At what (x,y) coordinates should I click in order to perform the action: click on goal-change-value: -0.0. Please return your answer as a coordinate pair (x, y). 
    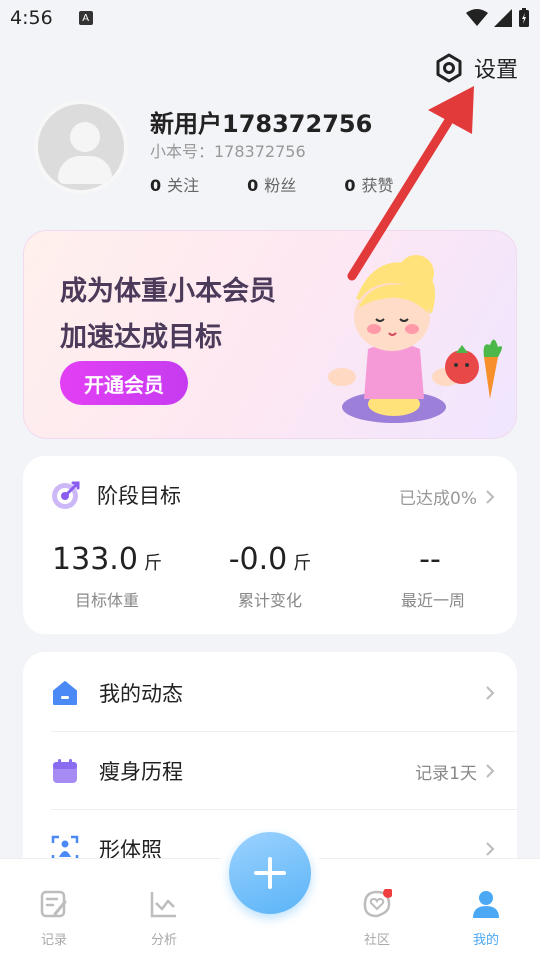
    Looking at the image, I should click on (258, 559).